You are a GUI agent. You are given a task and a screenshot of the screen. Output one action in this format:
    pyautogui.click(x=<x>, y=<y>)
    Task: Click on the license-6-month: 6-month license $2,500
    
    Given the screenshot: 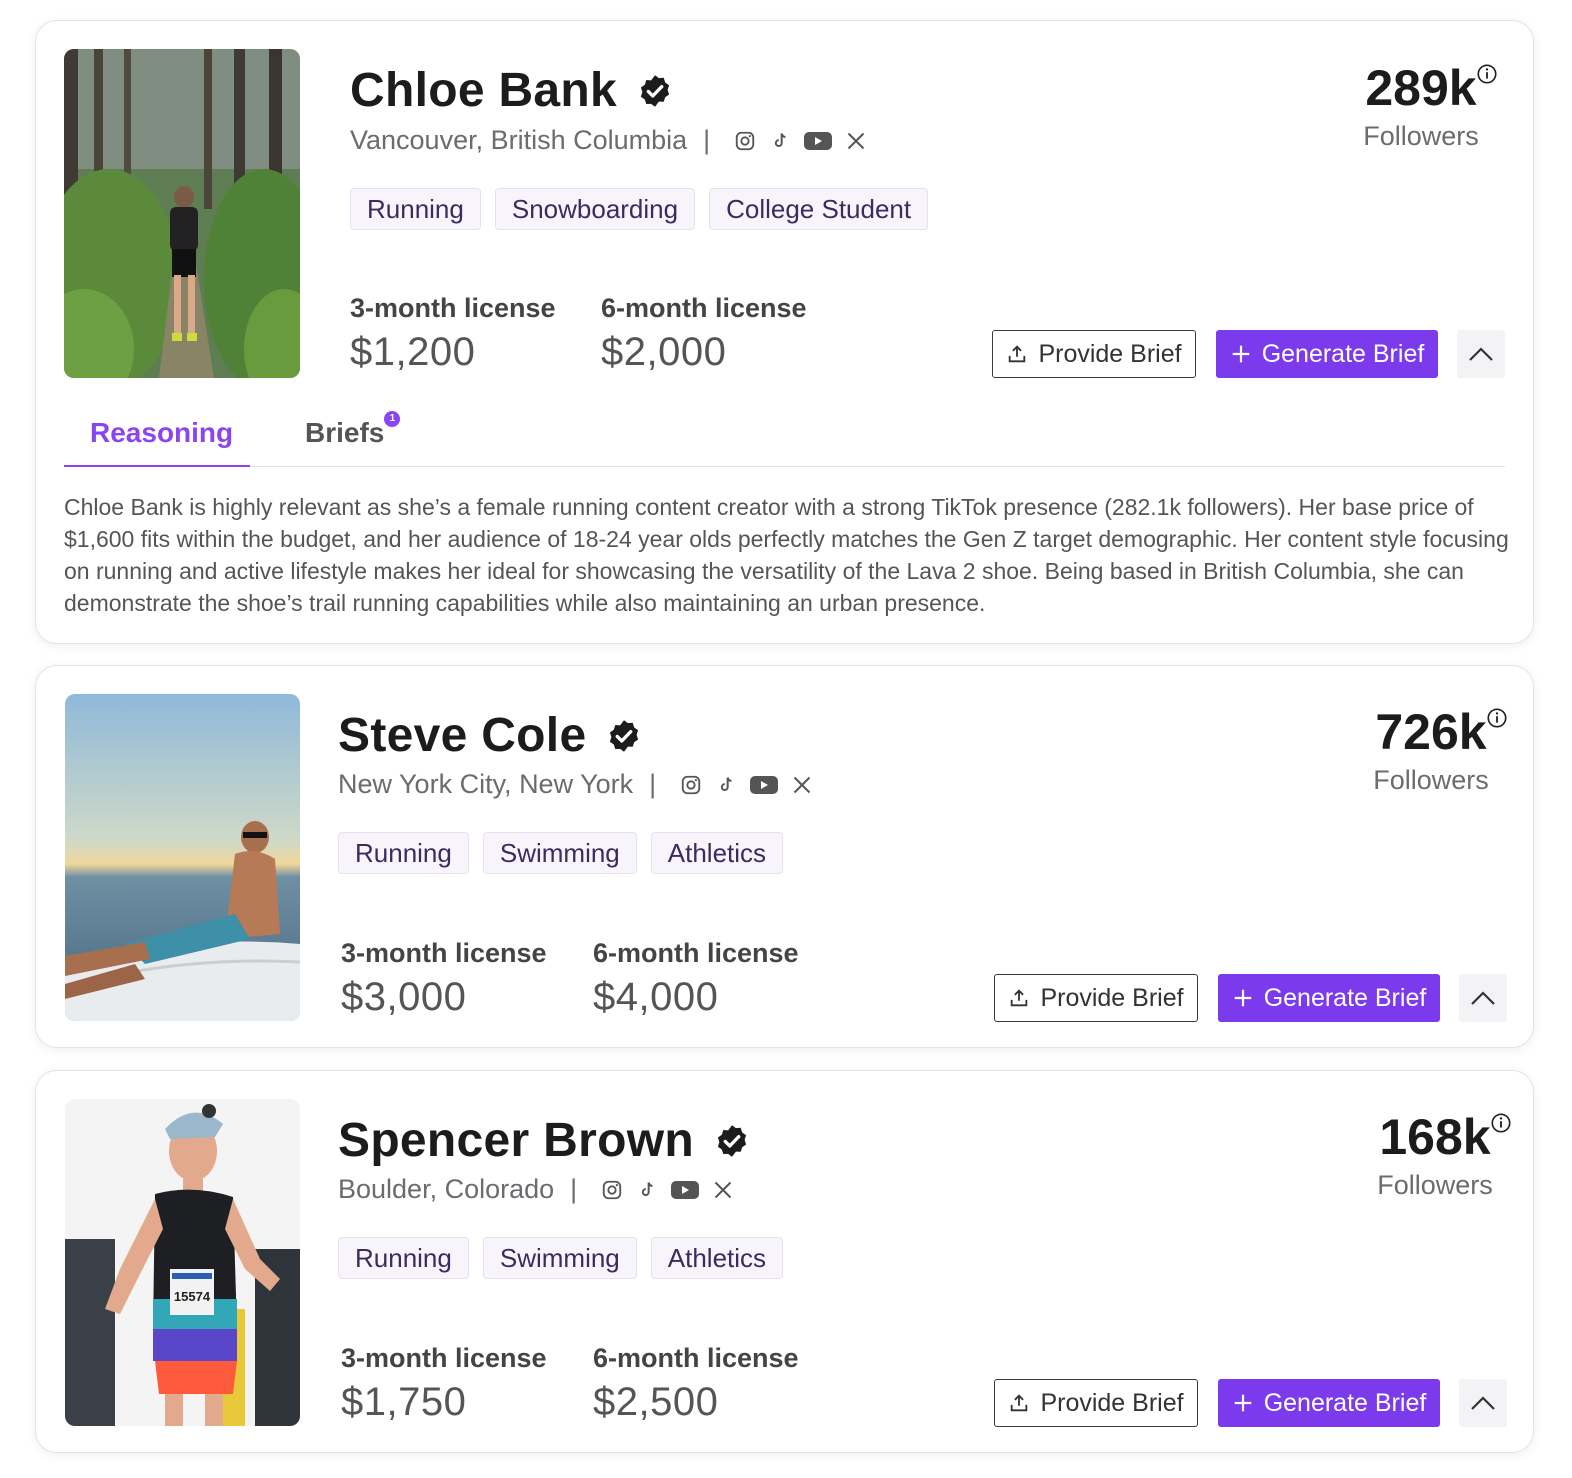 What is the action you would take?
    pyautogui.click(x=696, y=1384)
    